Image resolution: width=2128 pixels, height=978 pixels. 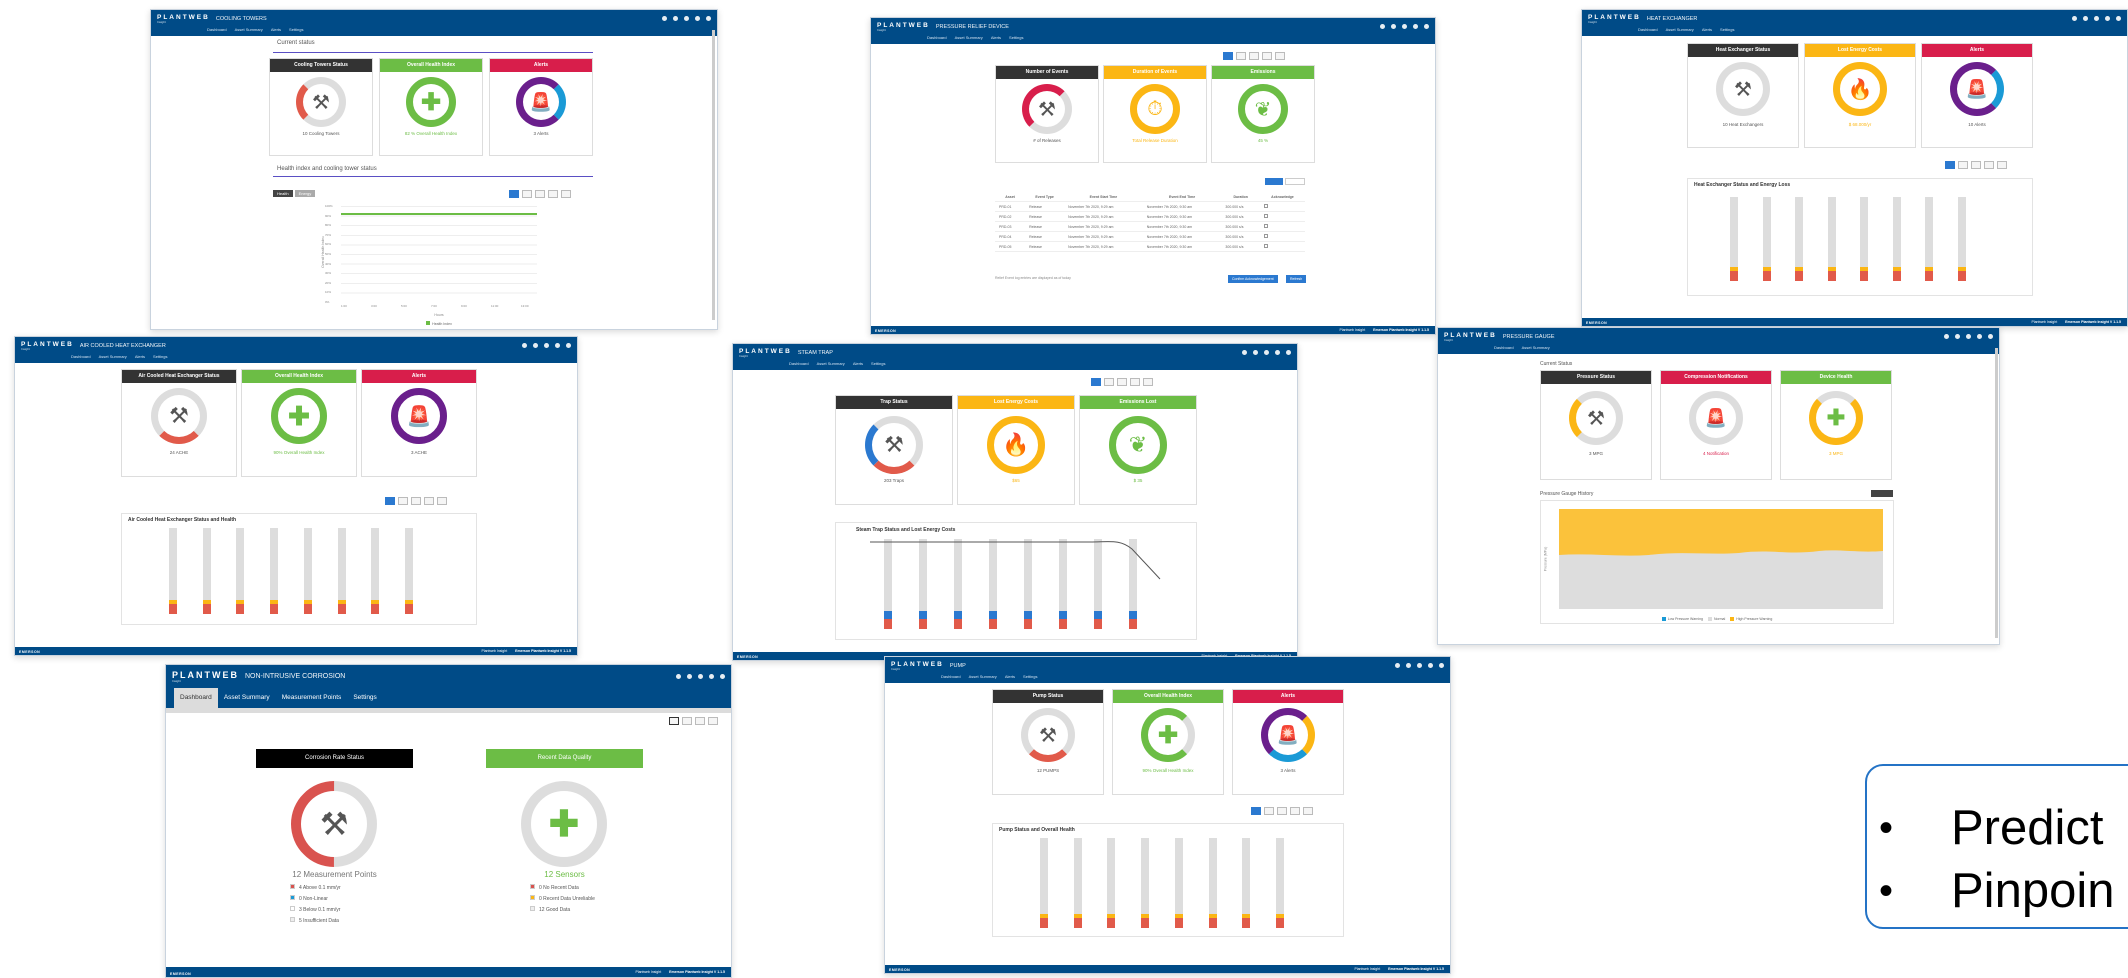 I want to click on pump-status-card: Pump Status ⚒ 12 PUMPS, so click(x=1048, y=742).